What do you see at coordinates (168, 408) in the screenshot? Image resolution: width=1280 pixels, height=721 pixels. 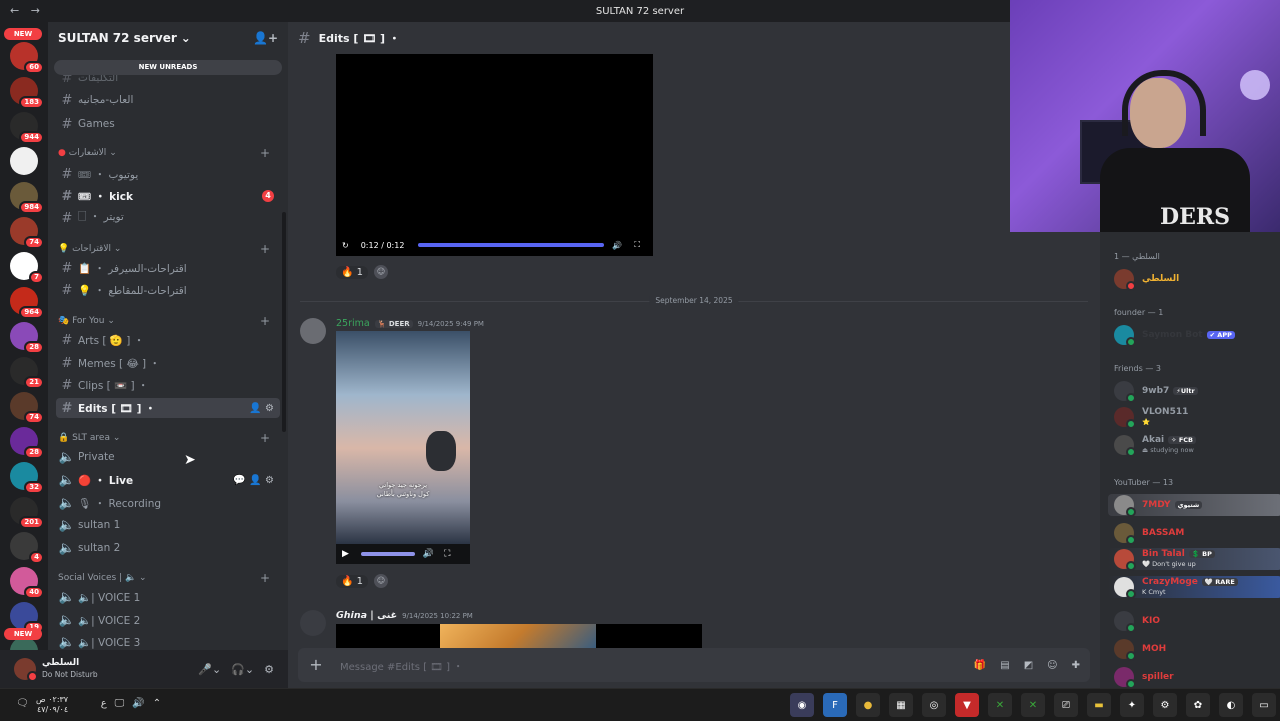 I see `channel-item-edits: # Edits [ 🎞 ] ・ 👤 ⚙` at bounding box center [168, 408].